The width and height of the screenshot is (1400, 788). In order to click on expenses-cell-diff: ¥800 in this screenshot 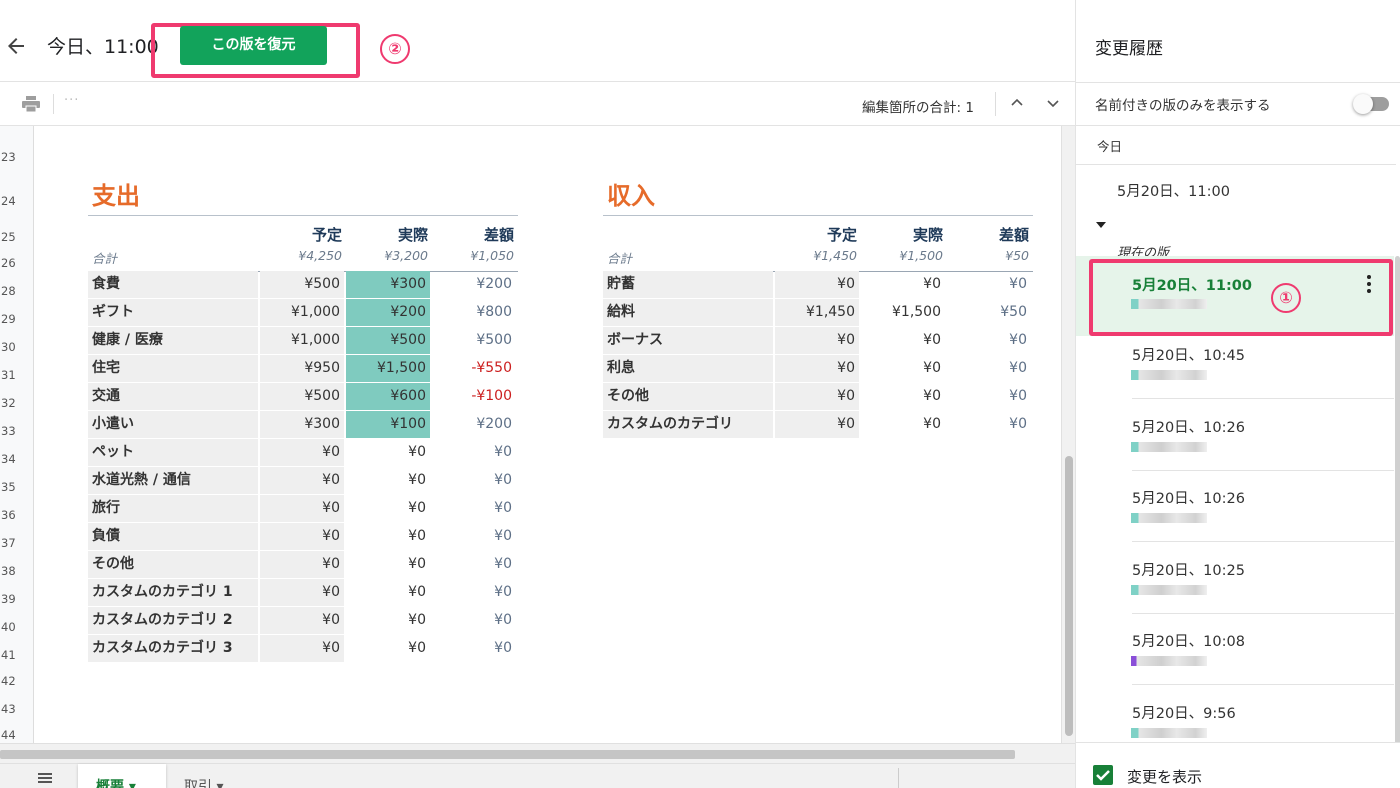, I will do `click(494, 312)`.